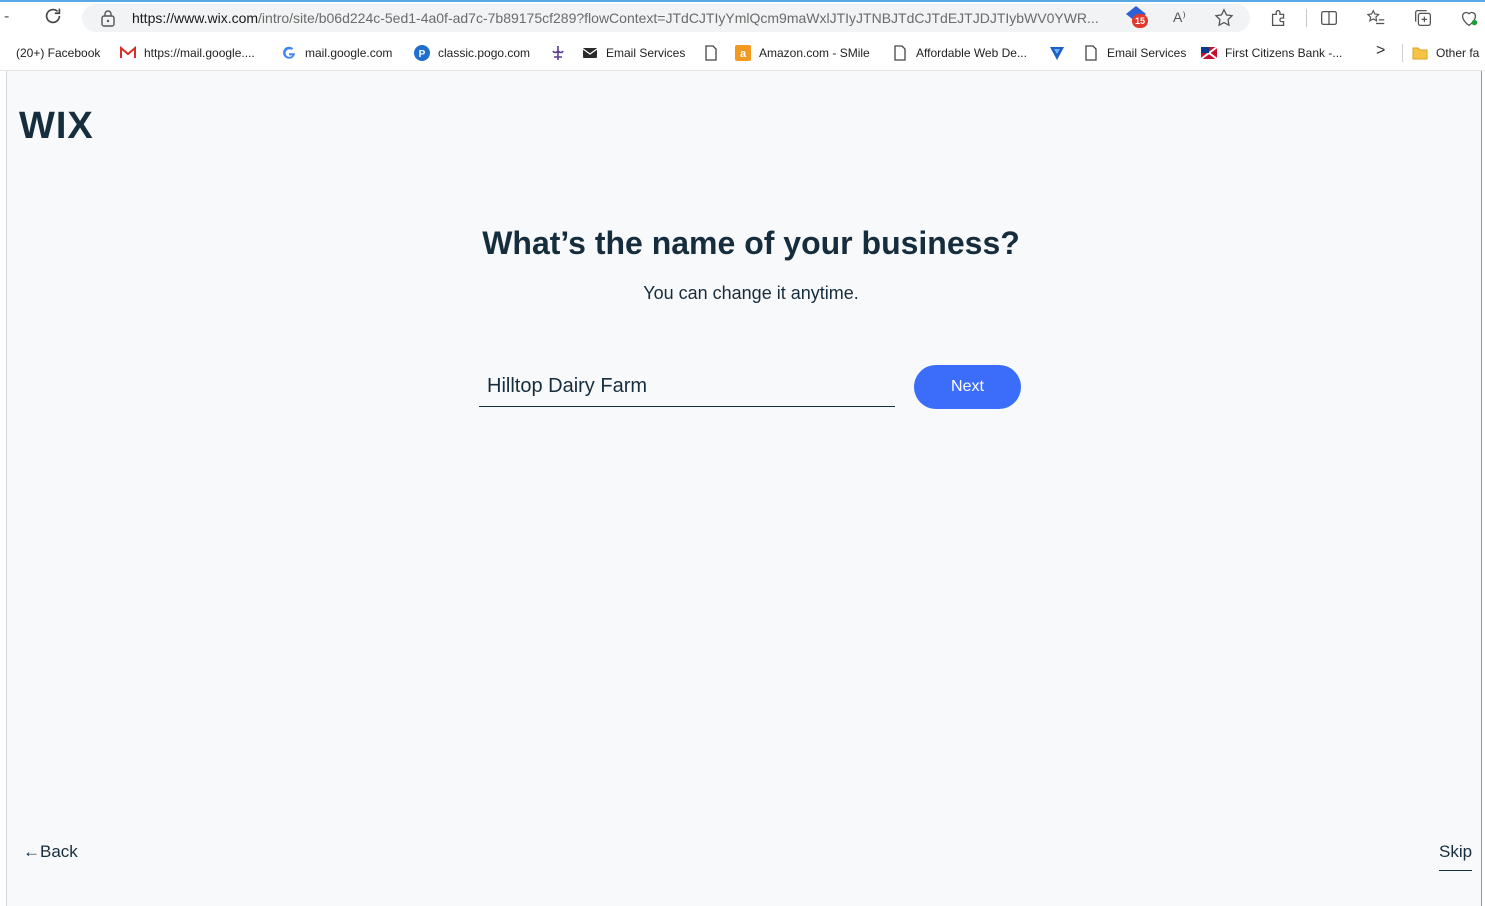 This screenshot has height=906, width=1485. What do you see at coordinates (1184, 20) in the screenshot?
I see `read-aloud-icon: A⁾` at bounding box center [1184, 20].